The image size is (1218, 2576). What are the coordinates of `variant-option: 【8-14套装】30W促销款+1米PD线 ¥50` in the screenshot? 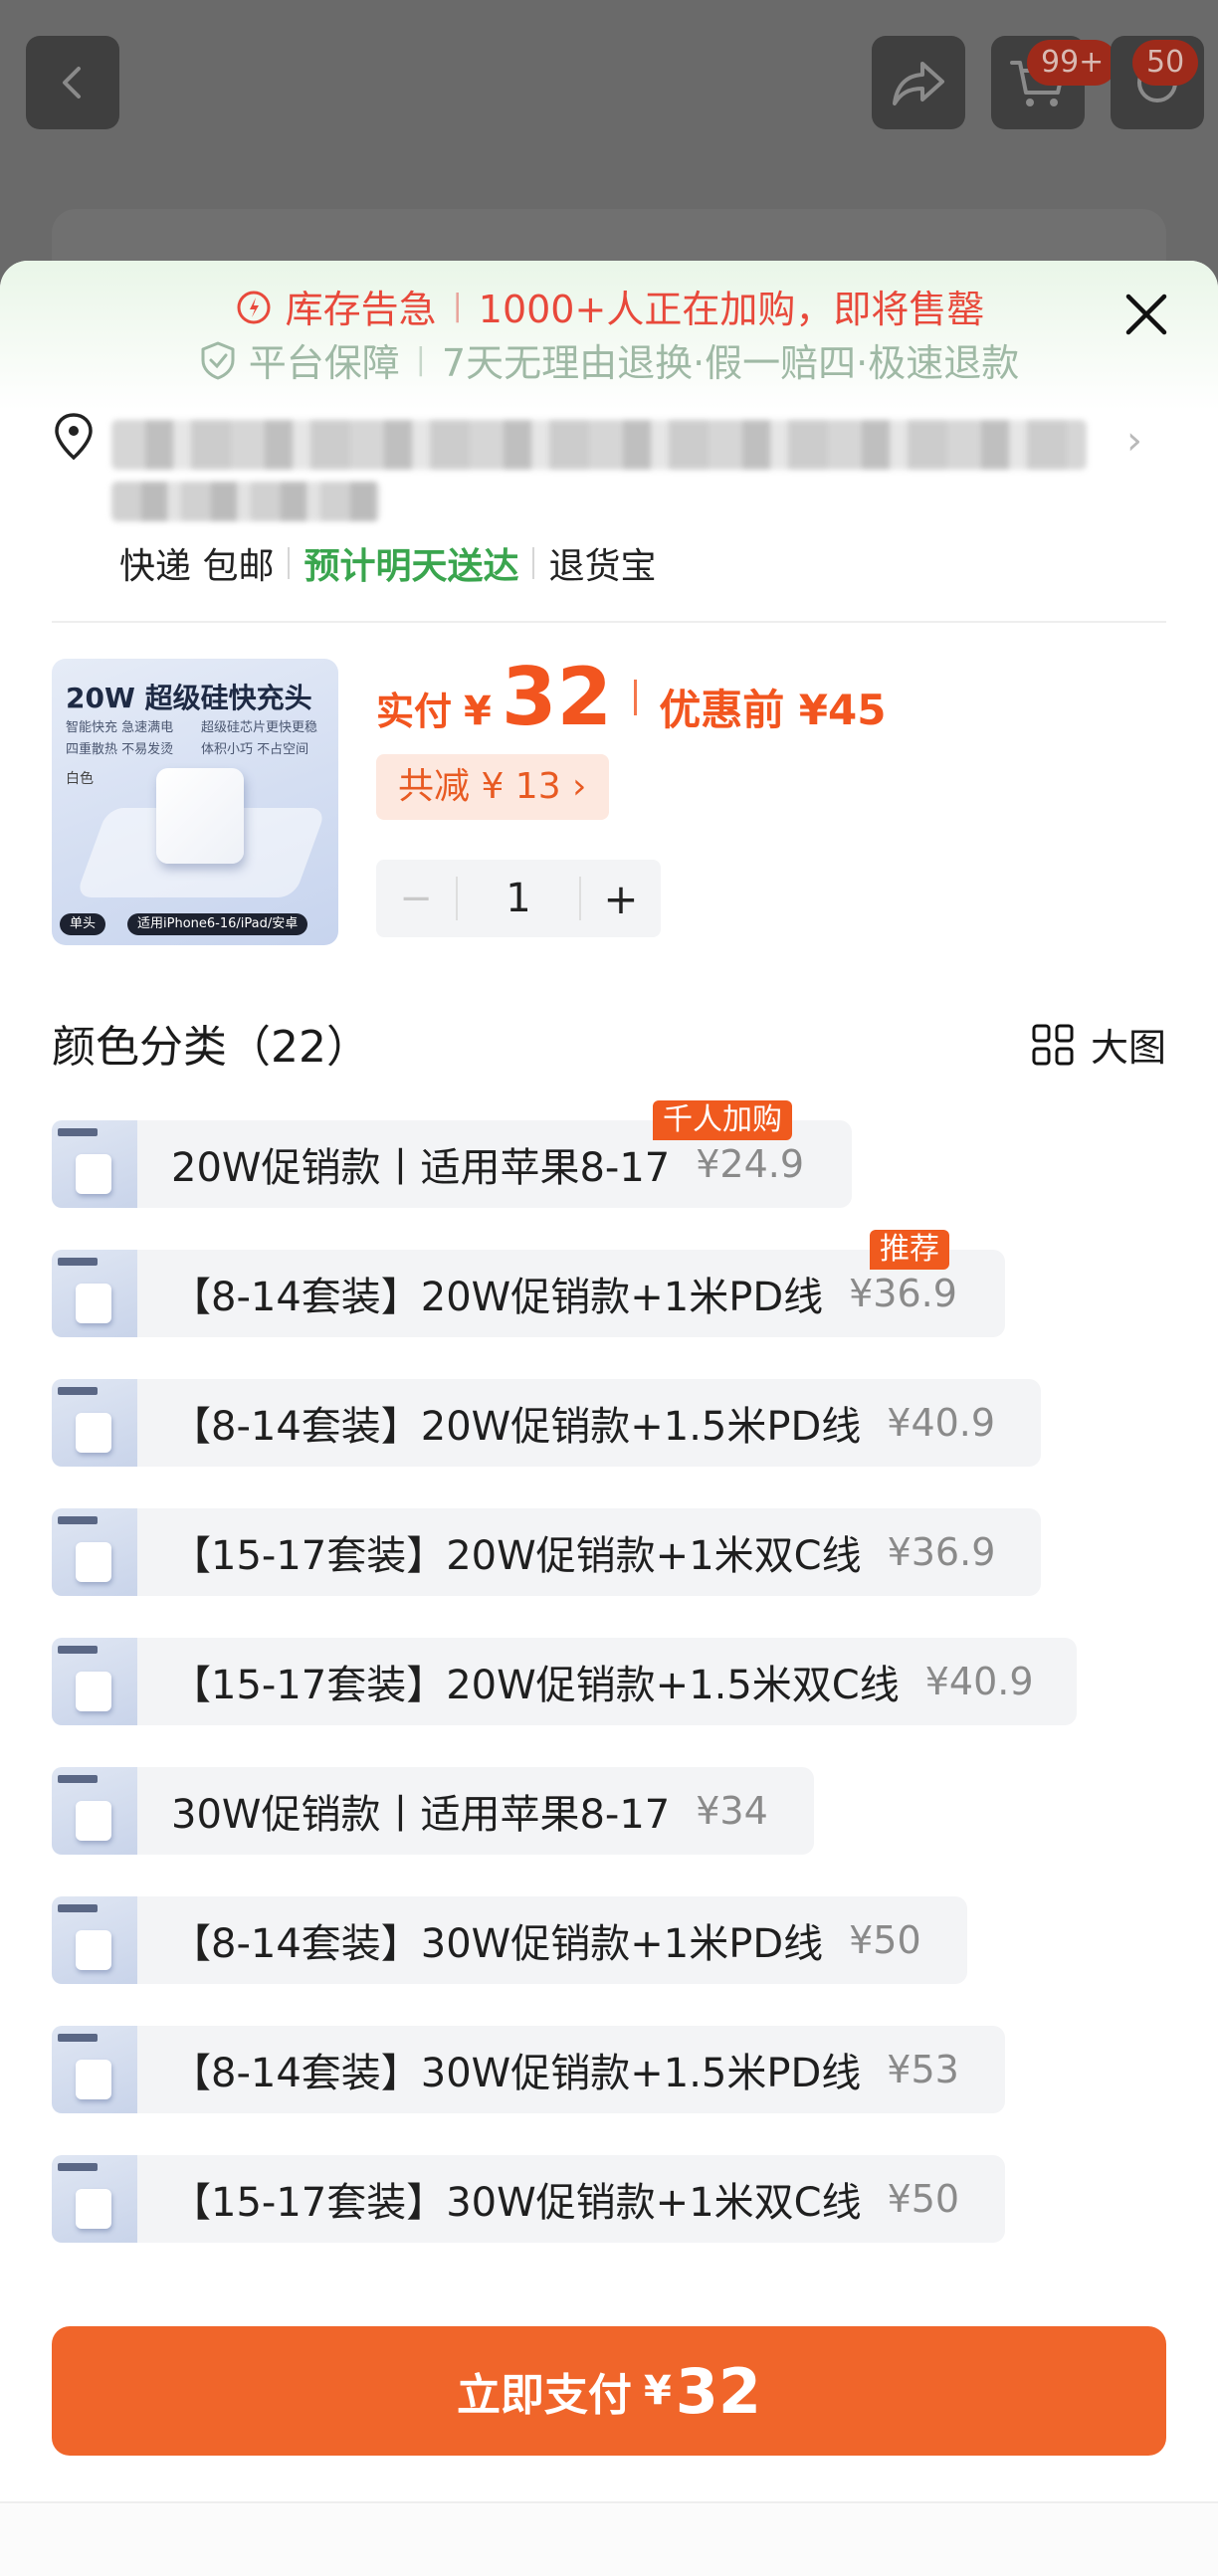 It's located at (510, 1940).